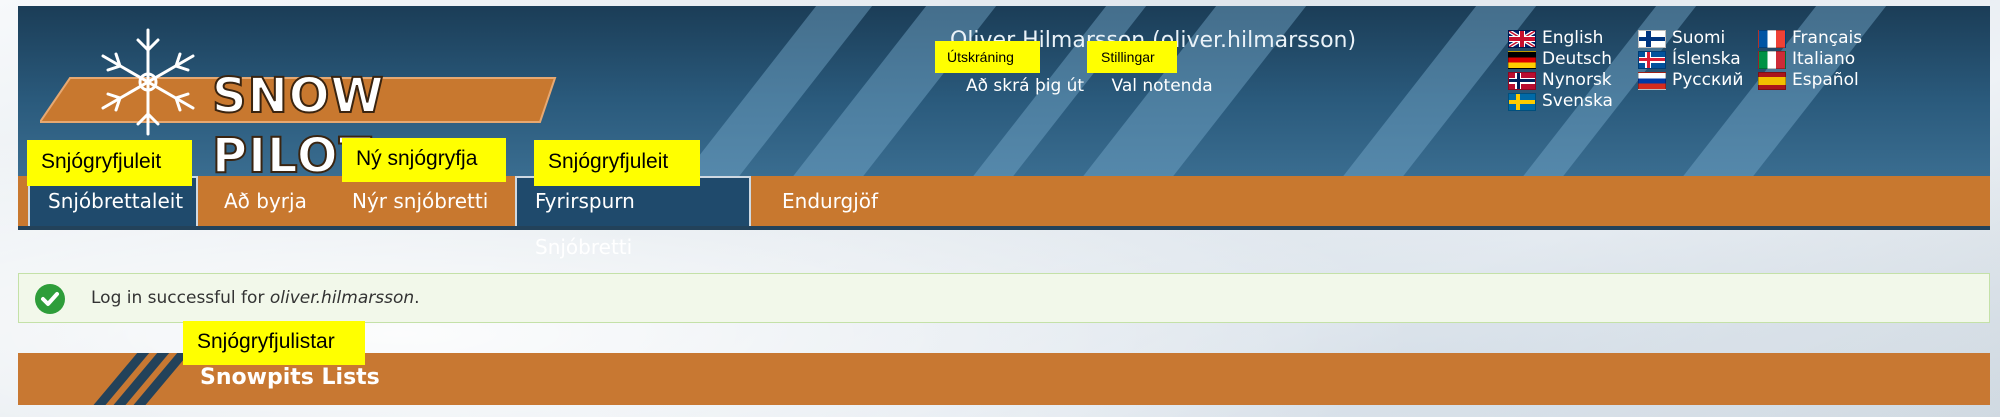  I want to click on language-italiano: Italiano, so click(1823, 59).